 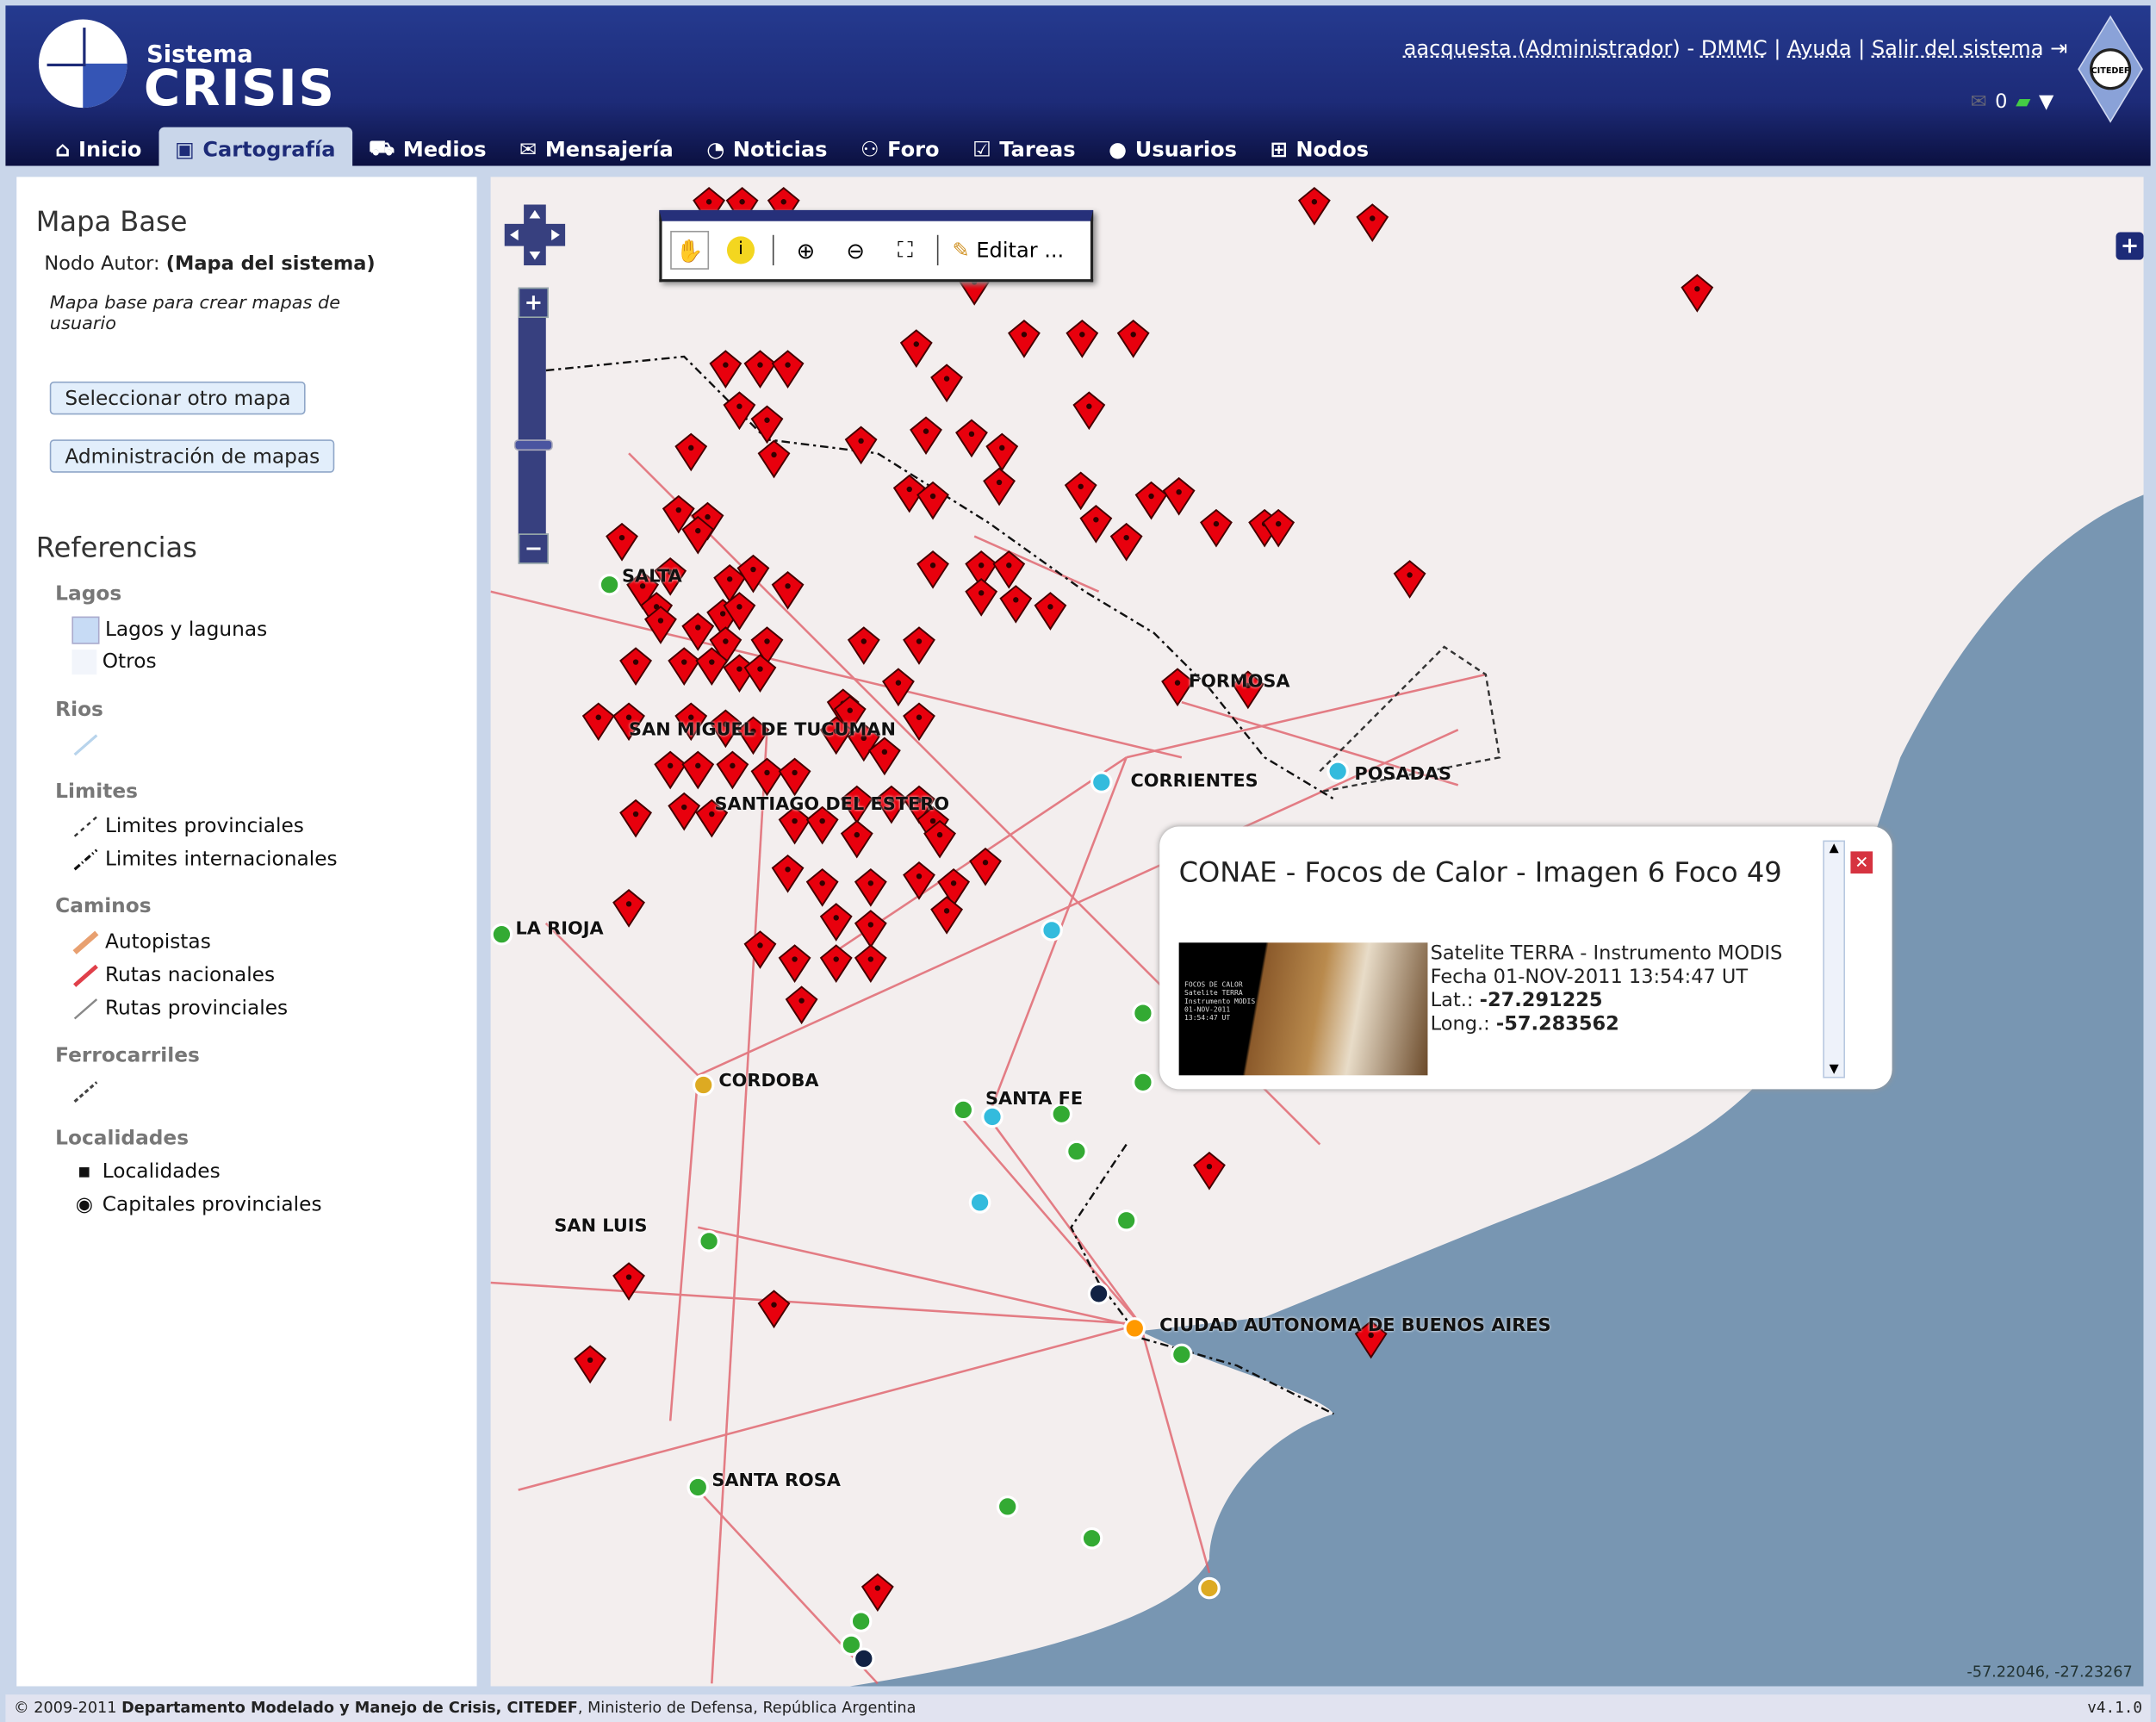 What do you see at coordinates (178, 398) in the screenshot?
I see `select-map-button: Seleccionar otro mapa` at bounding box center [178, 398].